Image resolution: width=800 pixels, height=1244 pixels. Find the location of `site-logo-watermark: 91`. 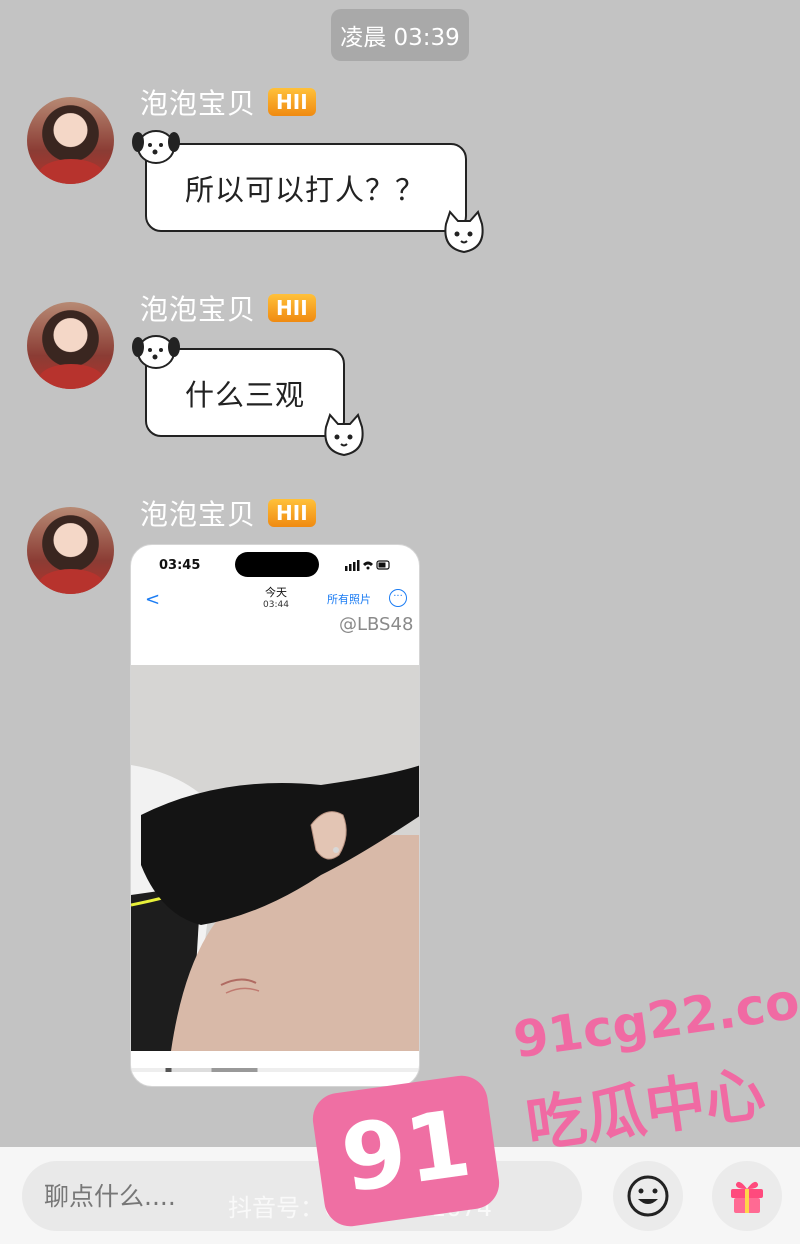

site-logo-watermark: 91 is located at coordinates (406, 1151).